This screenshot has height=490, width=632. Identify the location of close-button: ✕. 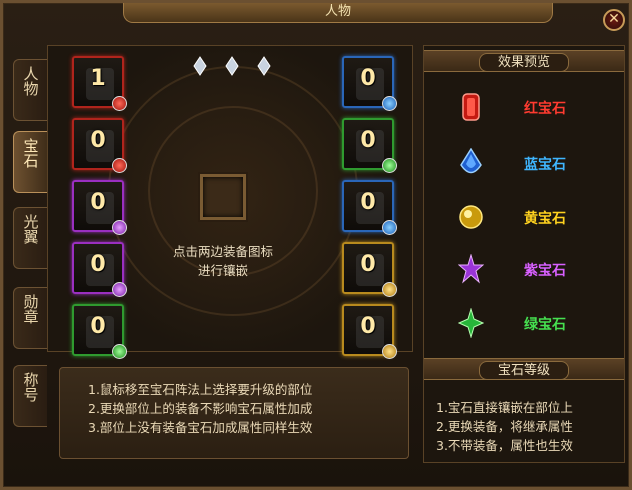
(614, 20).